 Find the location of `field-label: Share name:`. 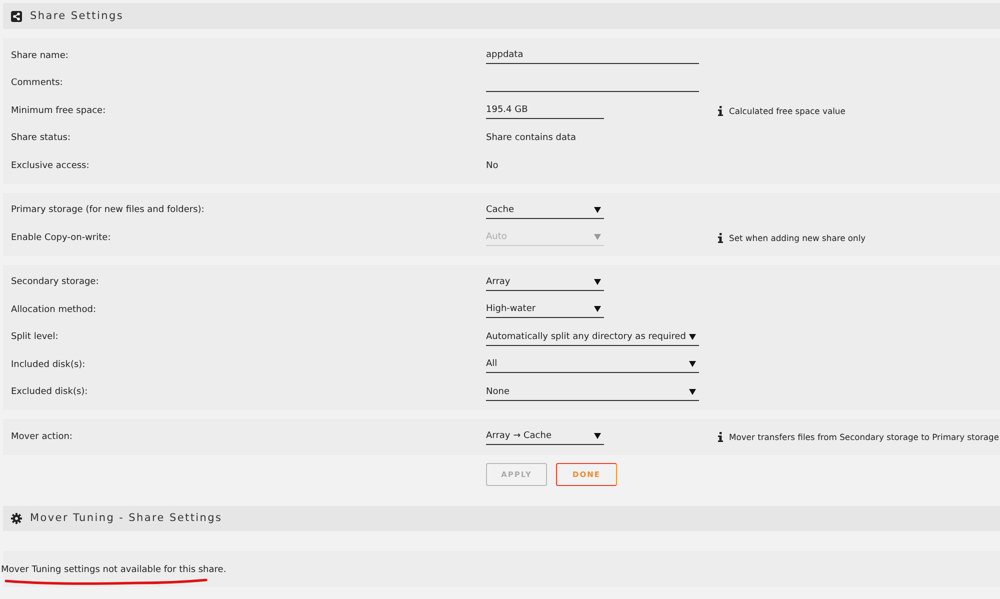

field-label: Share name: is located at coordinates (40, 55).